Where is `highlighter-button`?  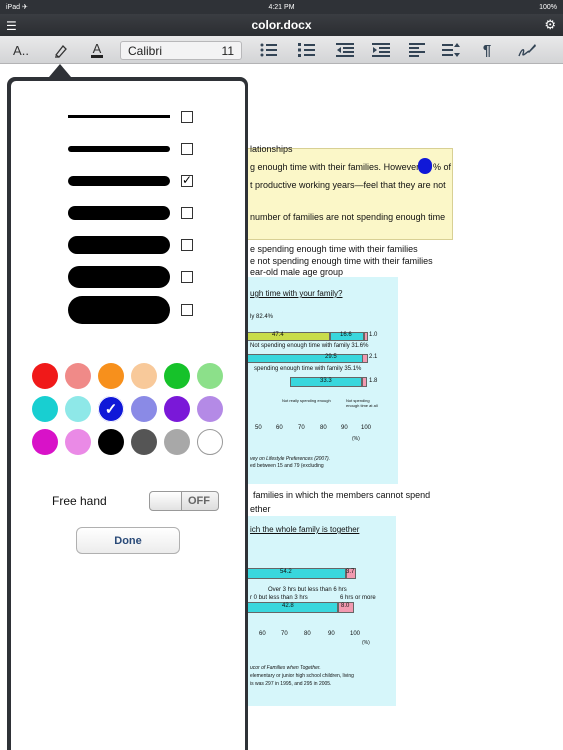 highlighter-button is located at coordinates (61, 50).